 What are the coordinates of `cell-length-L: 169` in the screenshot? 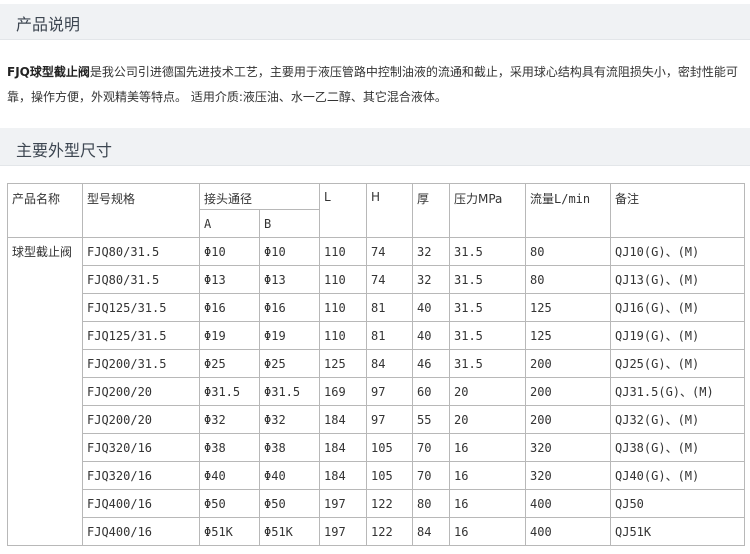 It's located at (343, 391).